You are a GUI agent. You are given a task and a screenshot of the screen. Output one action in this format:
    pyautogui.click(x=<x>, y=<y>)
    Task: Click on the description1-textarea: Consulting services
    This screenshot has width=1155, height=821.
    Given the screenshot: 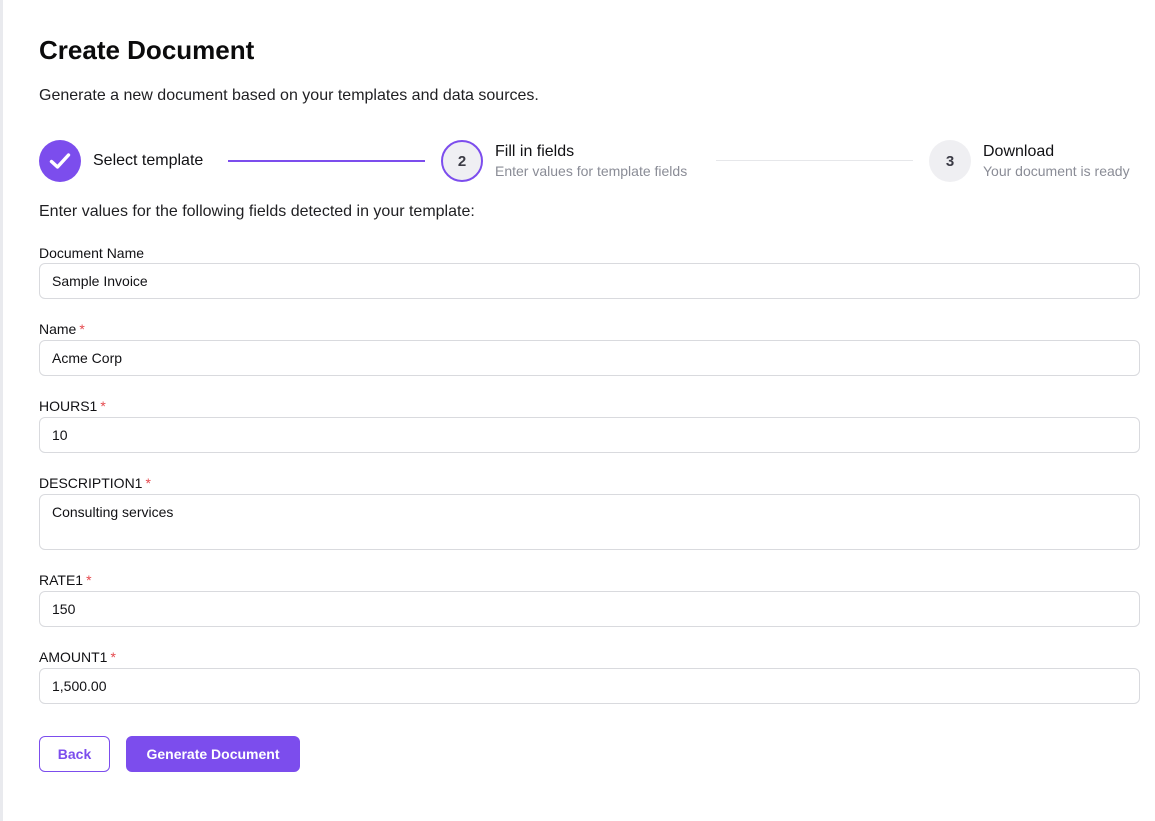 What is the action you would take?
    pyautogui.click(x=589, y=522)
    